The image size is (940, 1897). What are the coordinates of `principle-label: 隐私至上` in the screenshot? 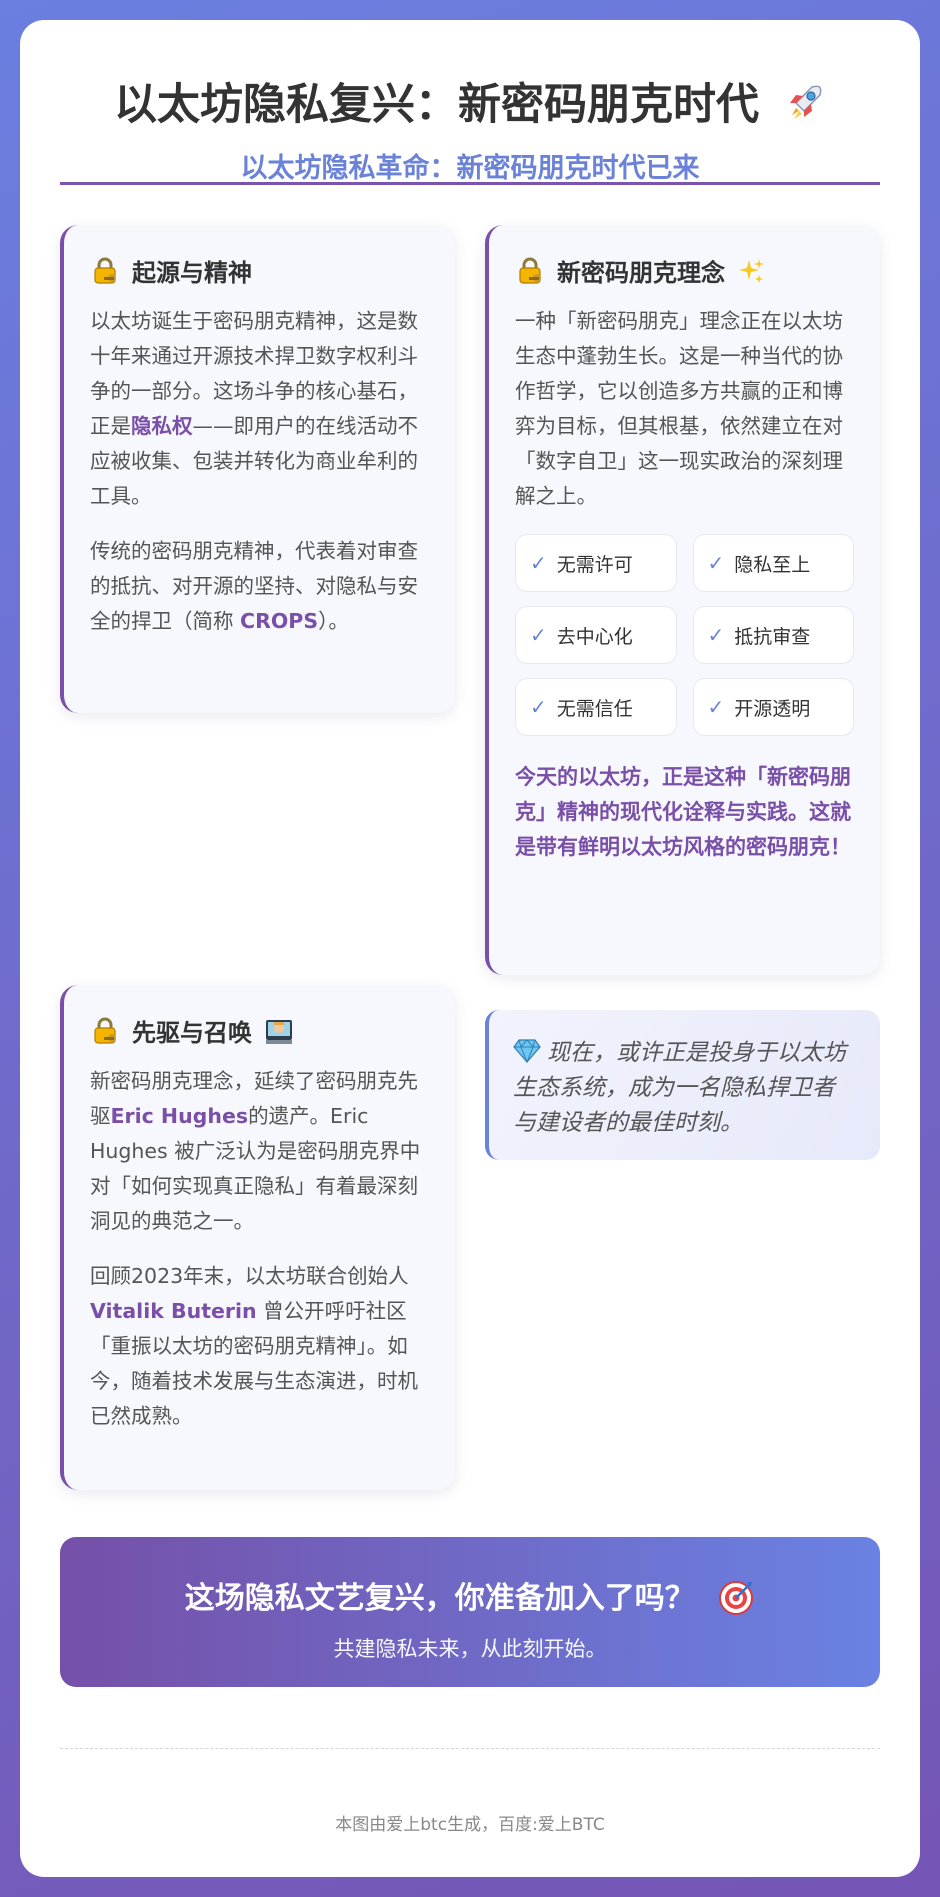 It's located at (772, 564).